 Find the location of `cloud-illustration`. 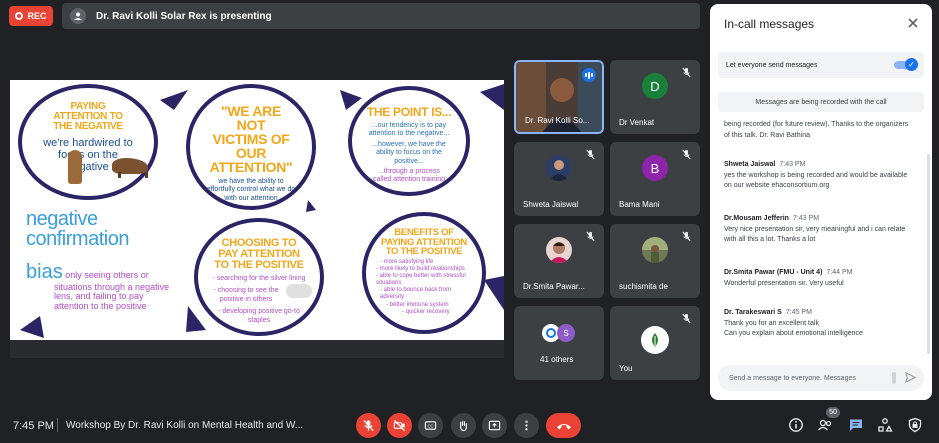

cloud-illustration is located at coordinates (299, 291).